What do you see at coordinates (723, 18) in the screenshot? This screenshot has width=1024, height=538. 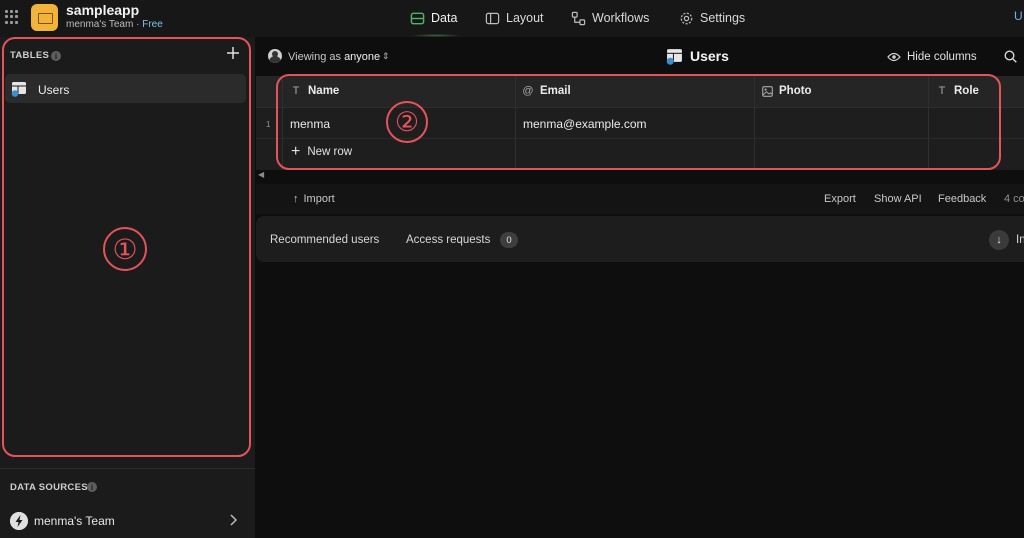 I see `nav-settings-label: Settings` at bounding box center [723, 18].